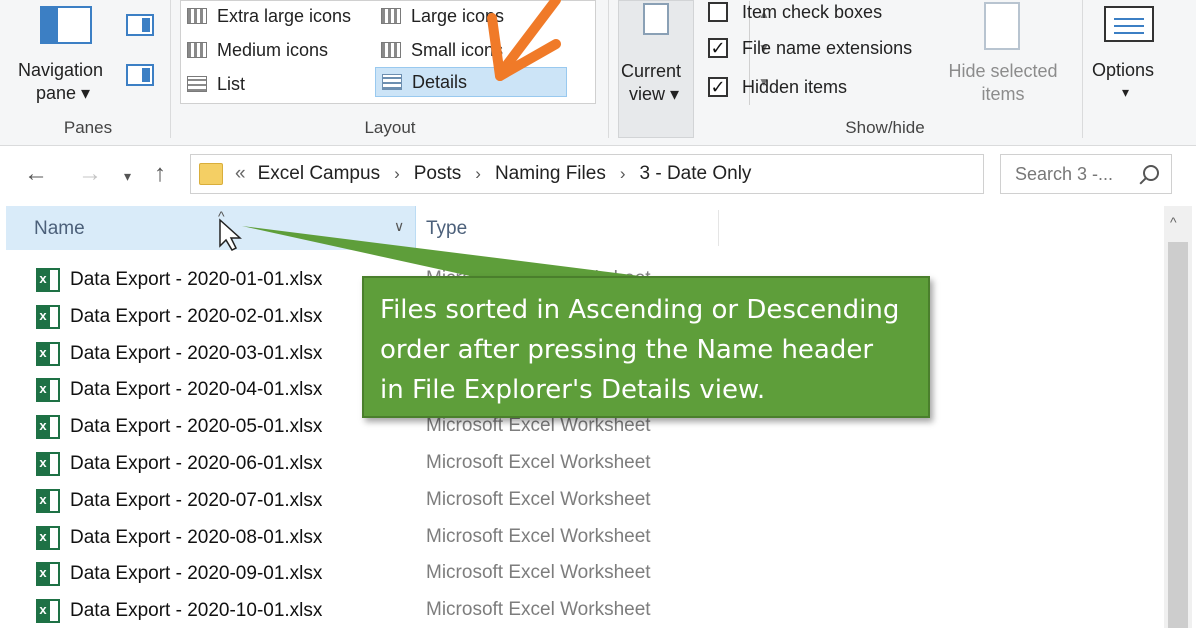  What do you see at coordinates (196, 390) in the screenshot?
I see `file-name: Data Export - 2020-04-01.xlsx` at bounding box center [196, 390].